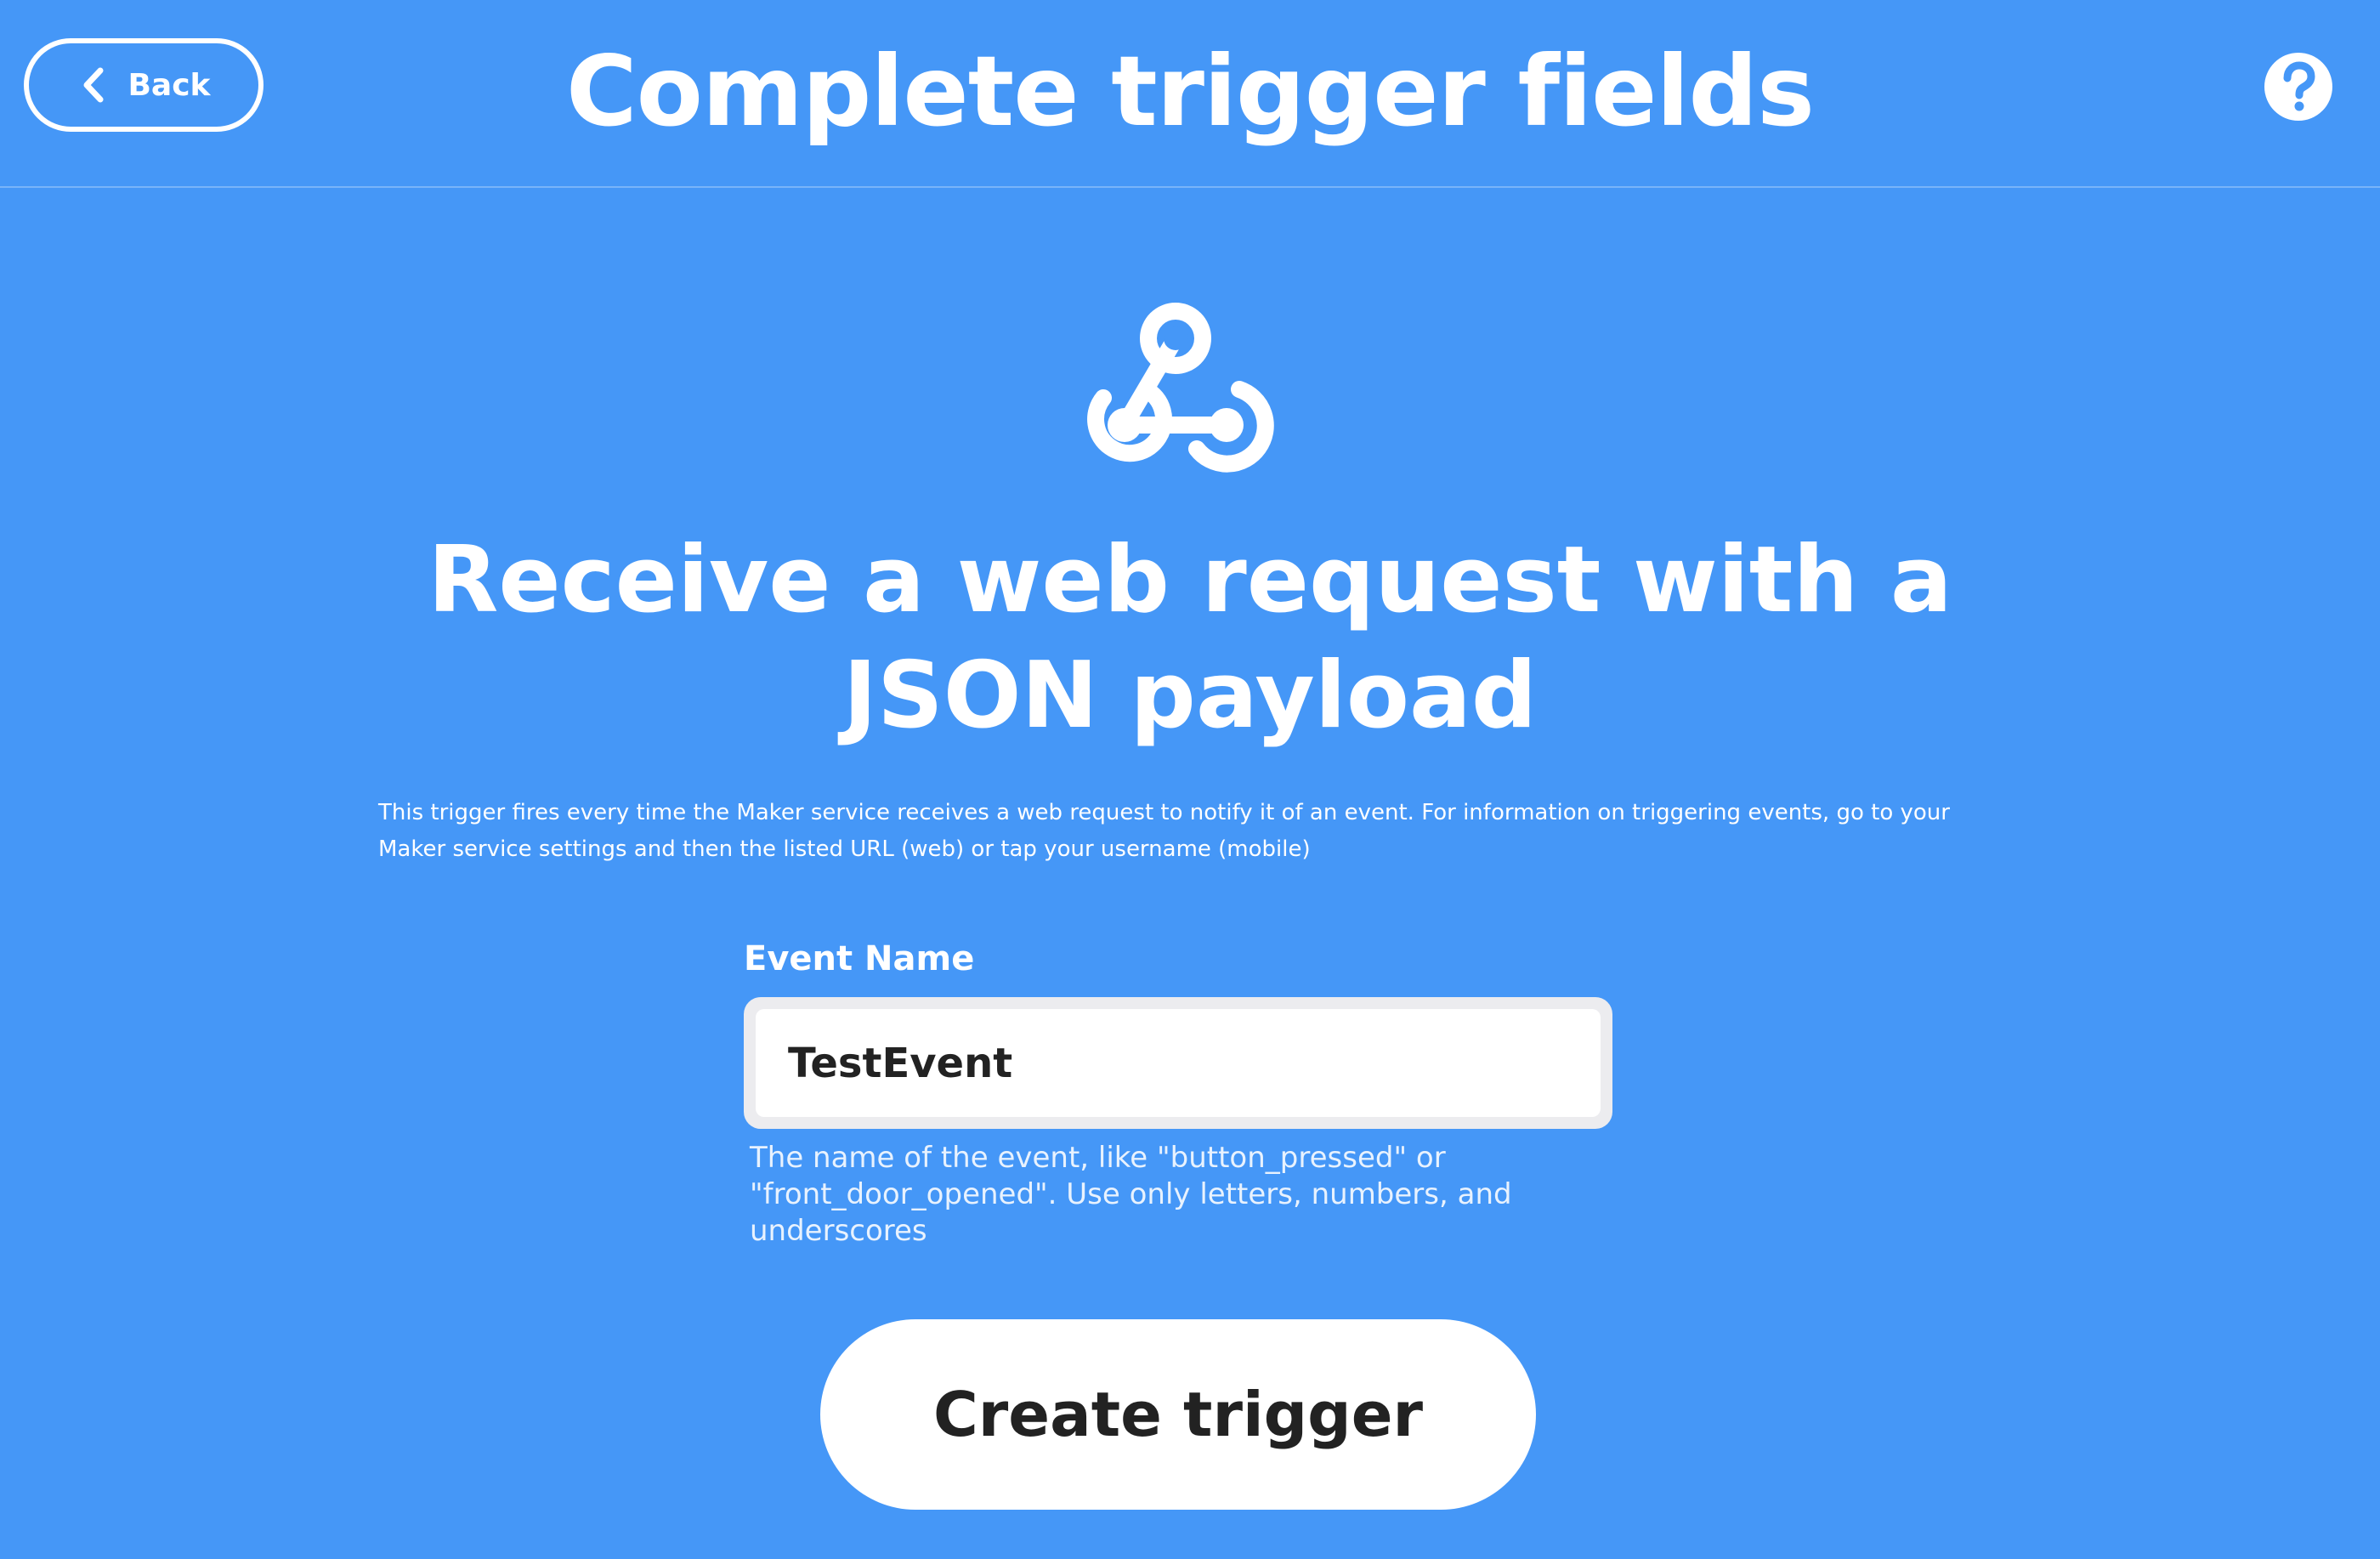  I want to click on event-name-input, so click(1178, 1063).